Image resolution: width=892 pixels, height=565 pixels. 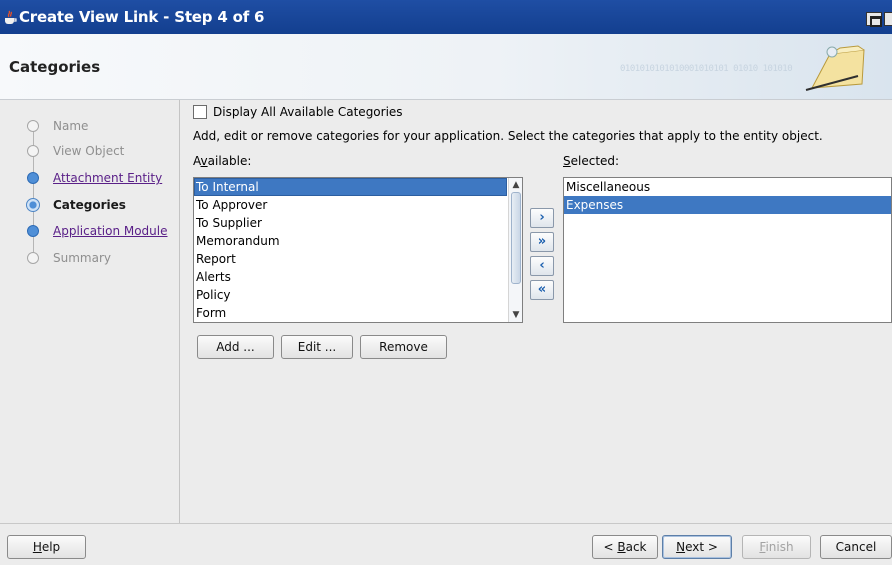 What do you see at coordinates (727, 205) in the screenshot?
I see `list-item: Expenses` at bounding box center [727, 205].